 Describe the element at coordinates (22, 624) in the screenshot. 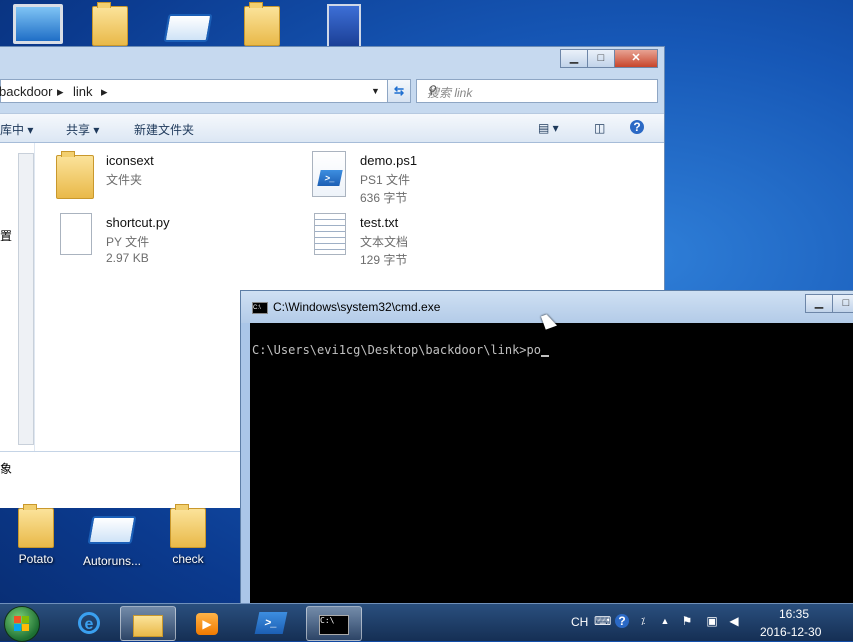

I see `start-button` at that location.